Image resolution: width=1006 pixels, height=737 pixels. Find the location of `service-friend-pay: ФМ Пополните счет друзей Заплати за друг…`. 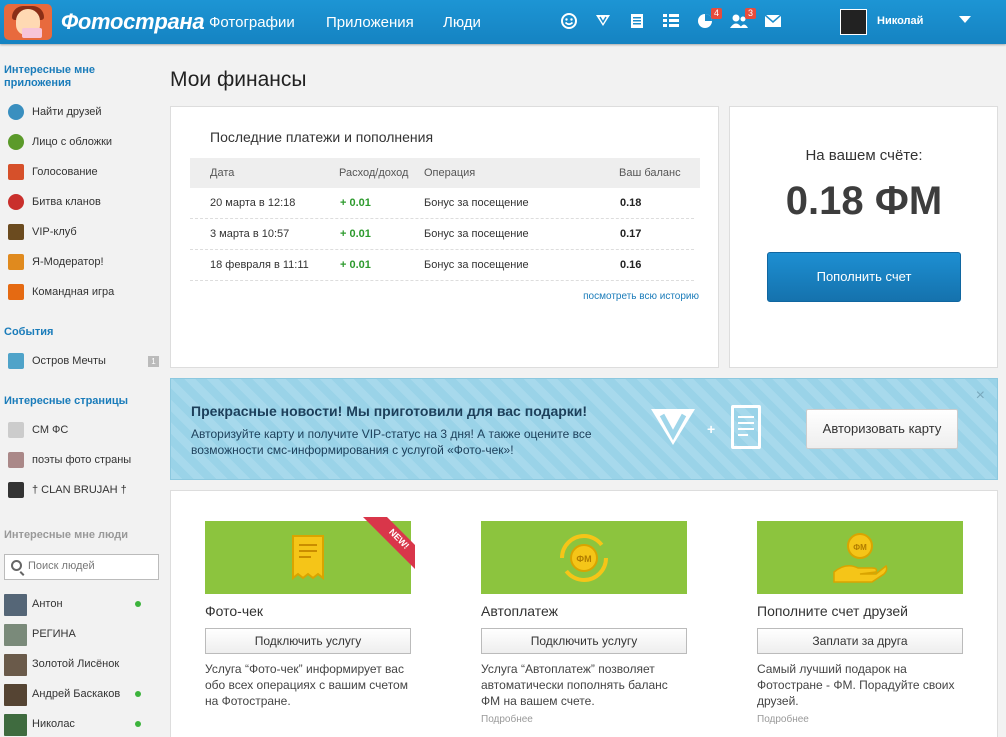

service-friend-pay: ФМ Пополните счет друзей Заплати за друг… is located at coordinates (860, 623).